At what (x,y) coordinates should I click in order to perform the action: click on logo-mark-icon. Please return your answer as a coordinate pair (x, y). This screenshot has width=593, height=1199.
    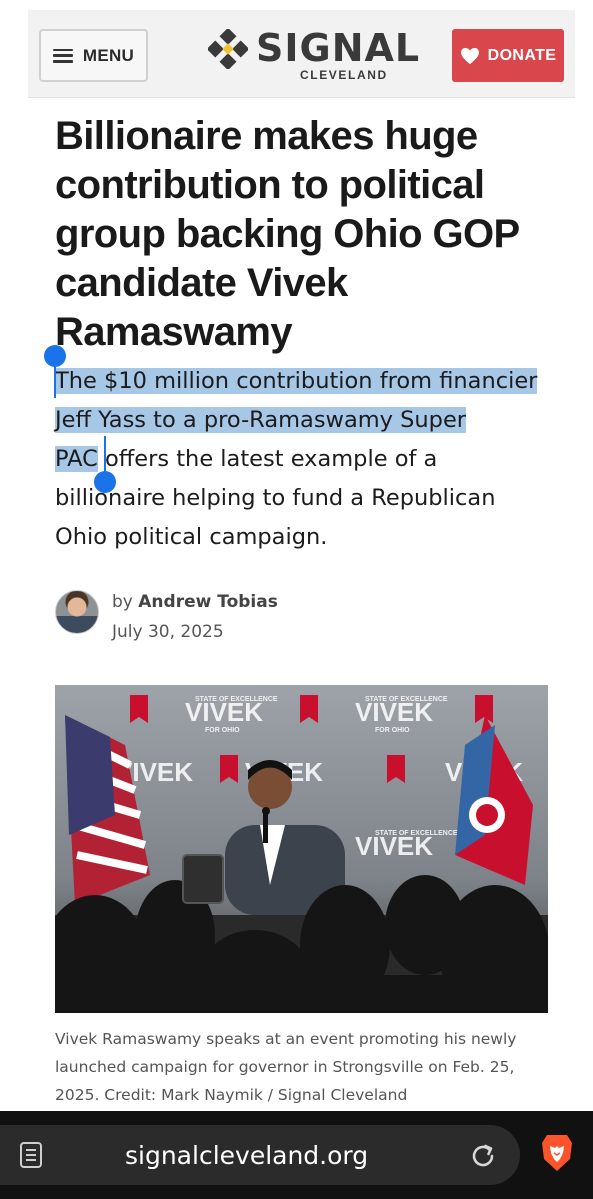
    Looking at the image, I should click on (228, 49).